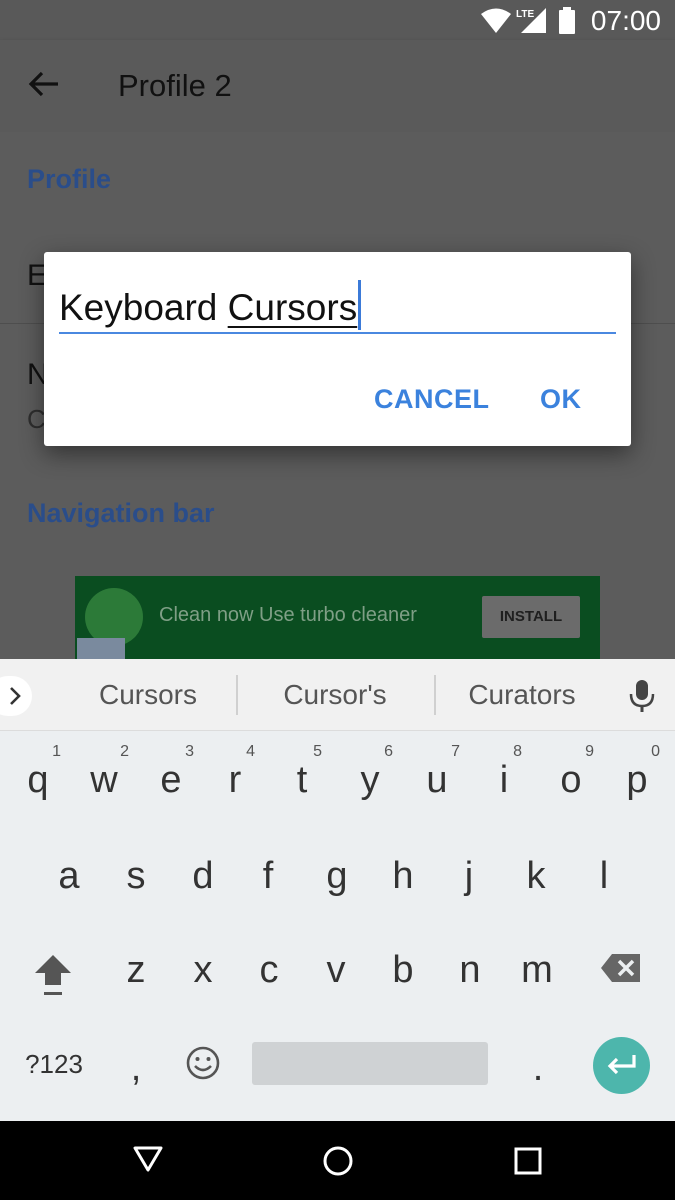 The image size is (675, 1200). I want to click on ad-install-button: INSTALL, so click(531, 617).